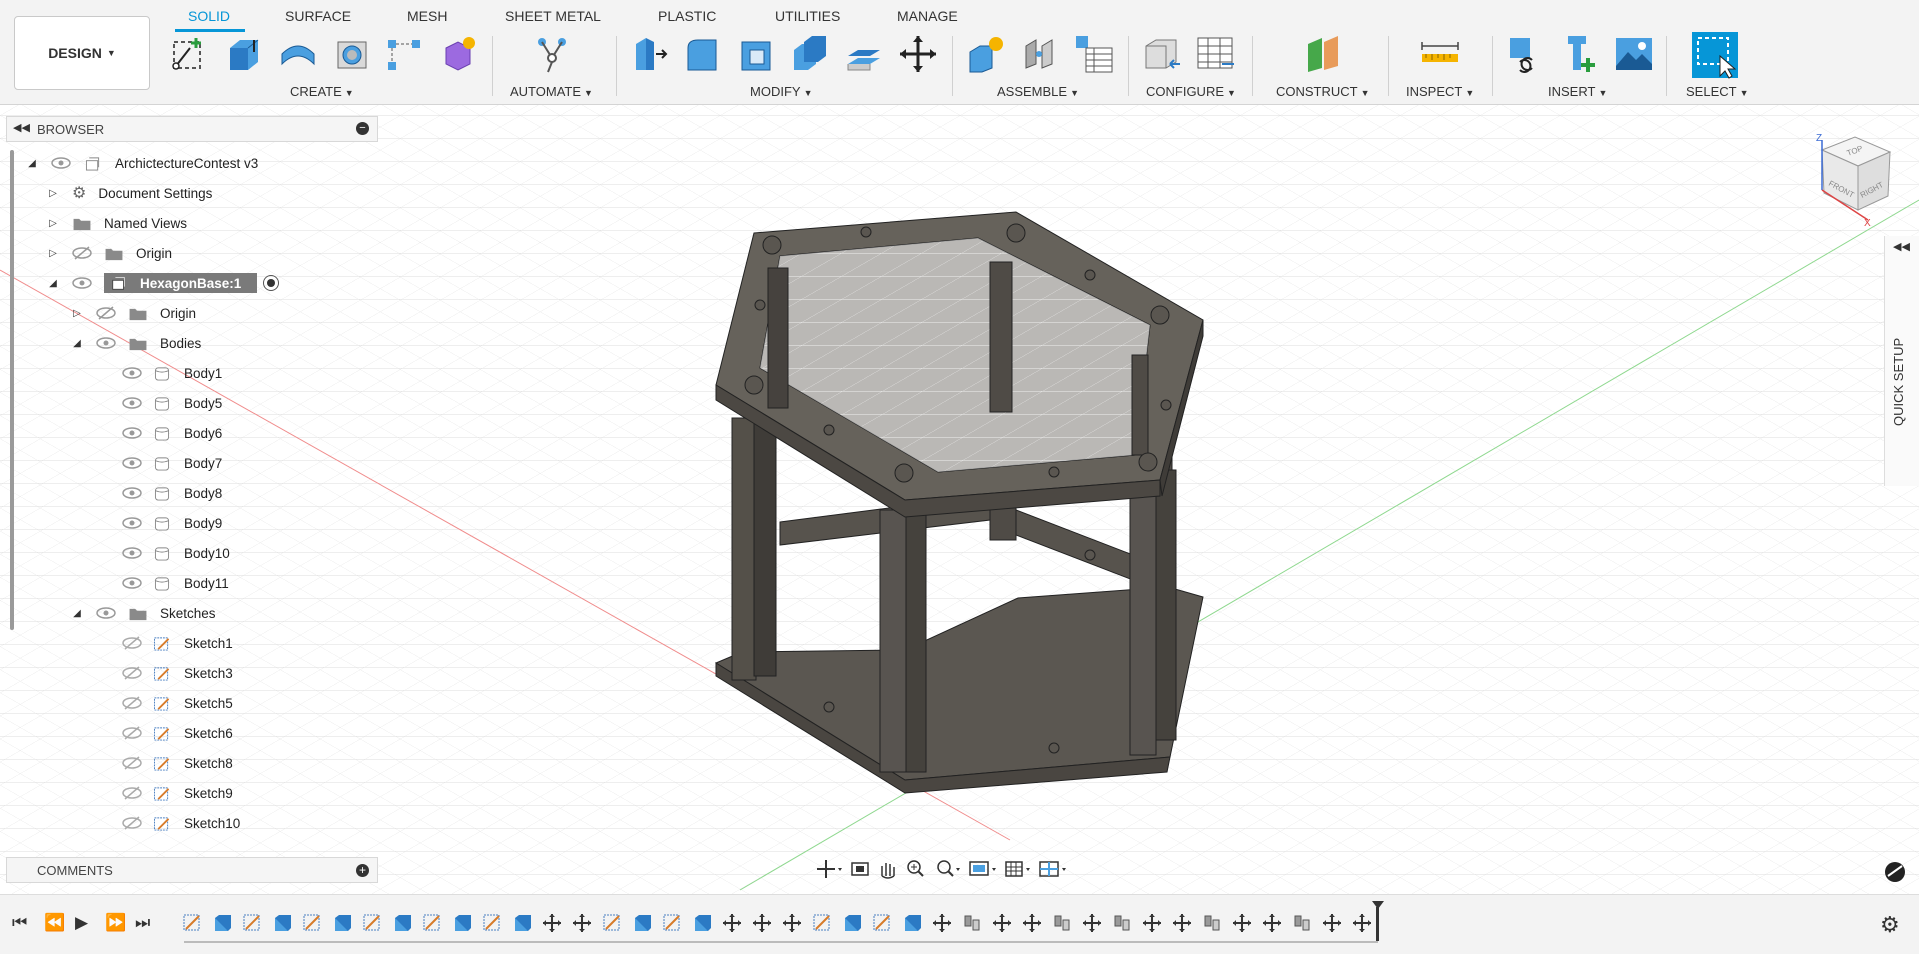 This screenshot has width=1919, height=954. Describe the element at coordinates (864, 54) in the screenshot. I see `offset-face-icon` at that location.